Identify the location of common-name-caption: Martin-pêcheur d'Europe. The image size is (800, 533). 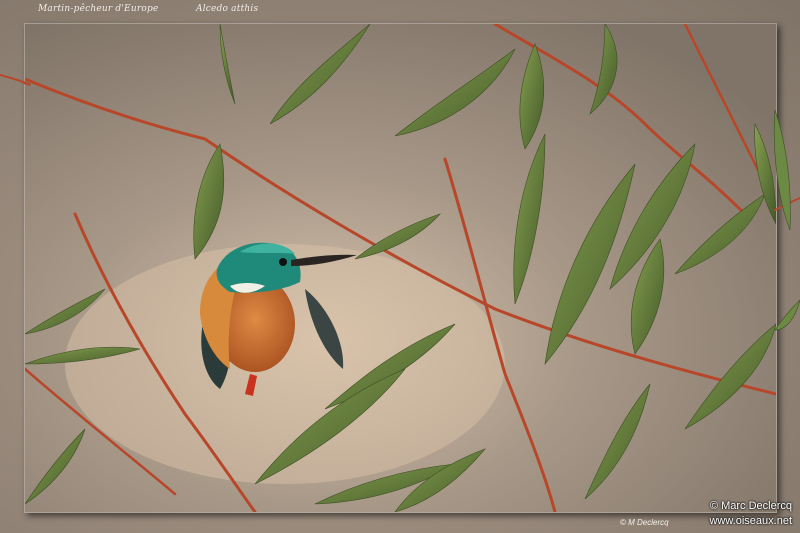
(98, 9).